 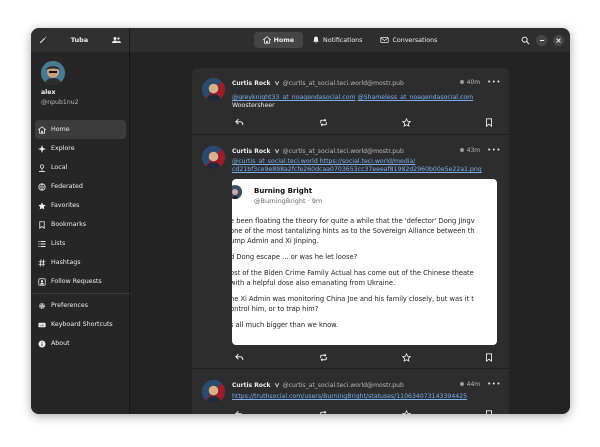 What do you see at coordinates (42, 262) in the screenshot?
I see `hashtag-icon` at bounding box center [42, 262].